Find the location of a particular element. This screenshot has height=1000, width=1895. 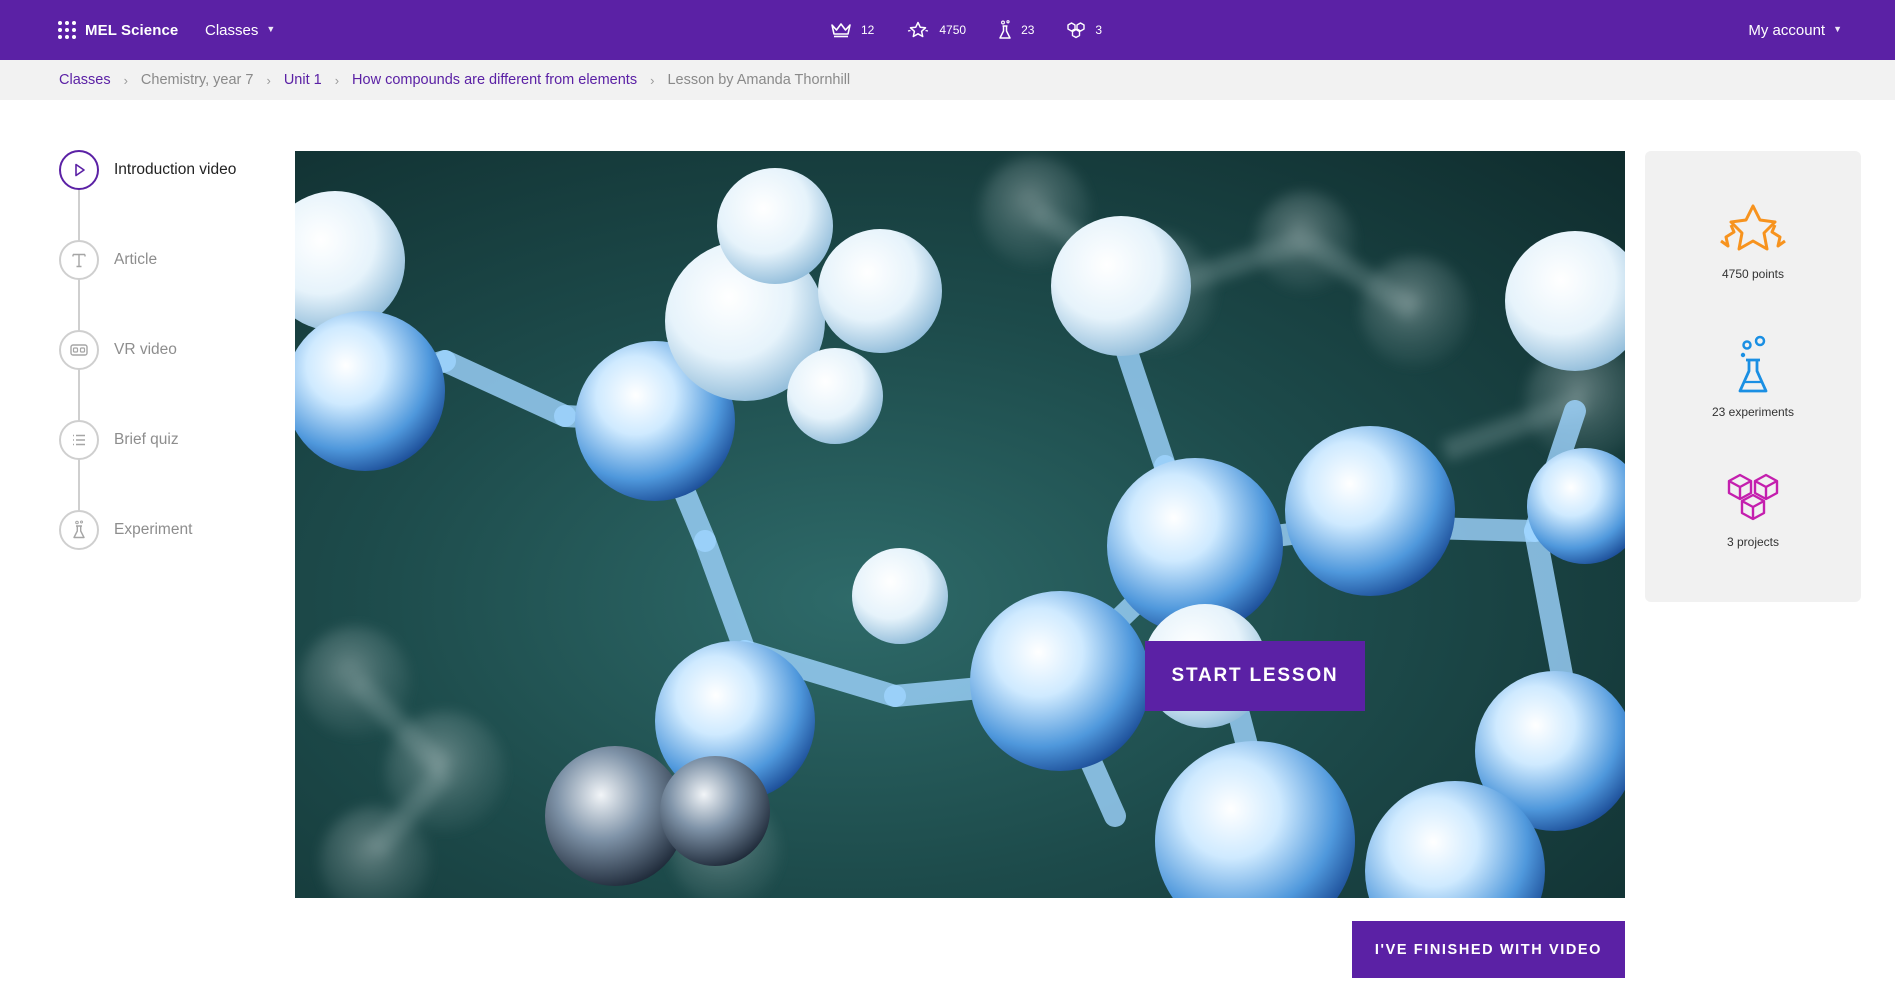

stat-points-value: 4750 is located at coordinates (953, 30).